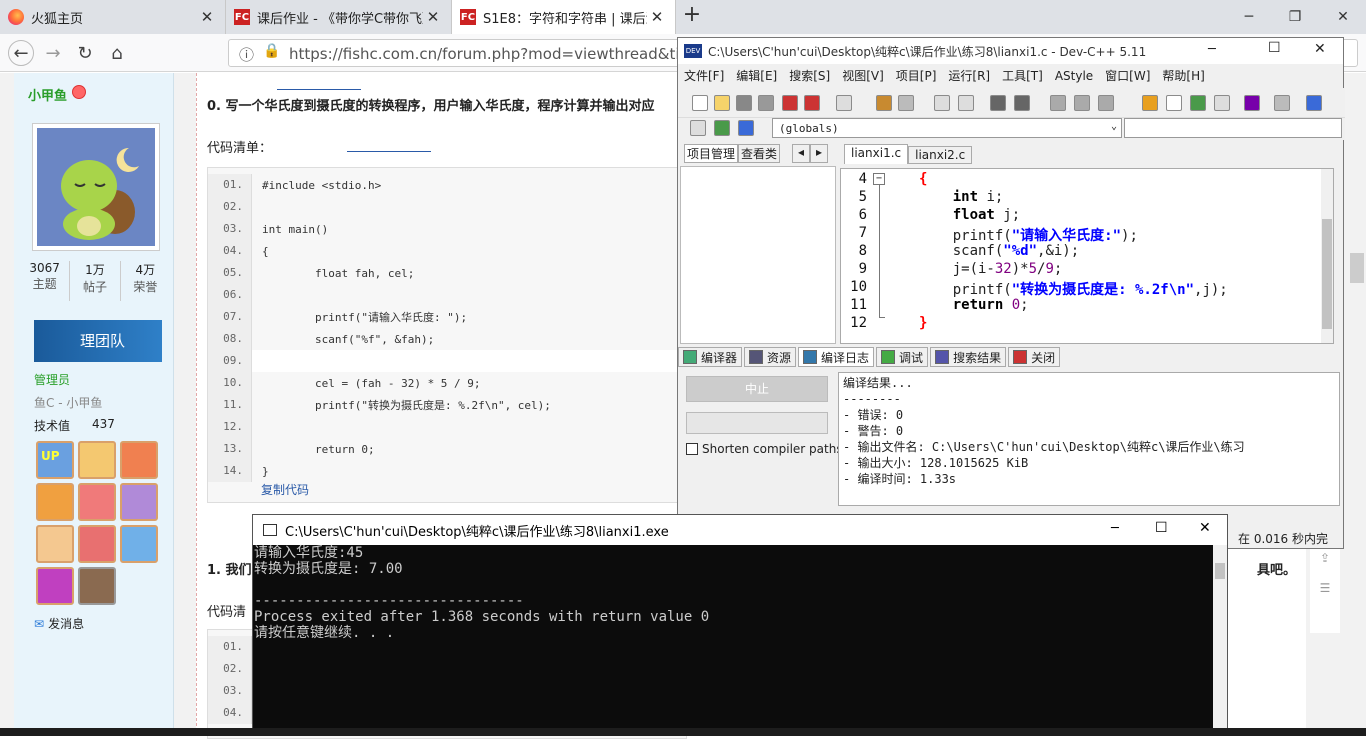 This screenshot has width=1366, height=739. What do you see at coordinates (692, 449) in the screenshot?
I see `checkbox` at bounding box center [692, 449].